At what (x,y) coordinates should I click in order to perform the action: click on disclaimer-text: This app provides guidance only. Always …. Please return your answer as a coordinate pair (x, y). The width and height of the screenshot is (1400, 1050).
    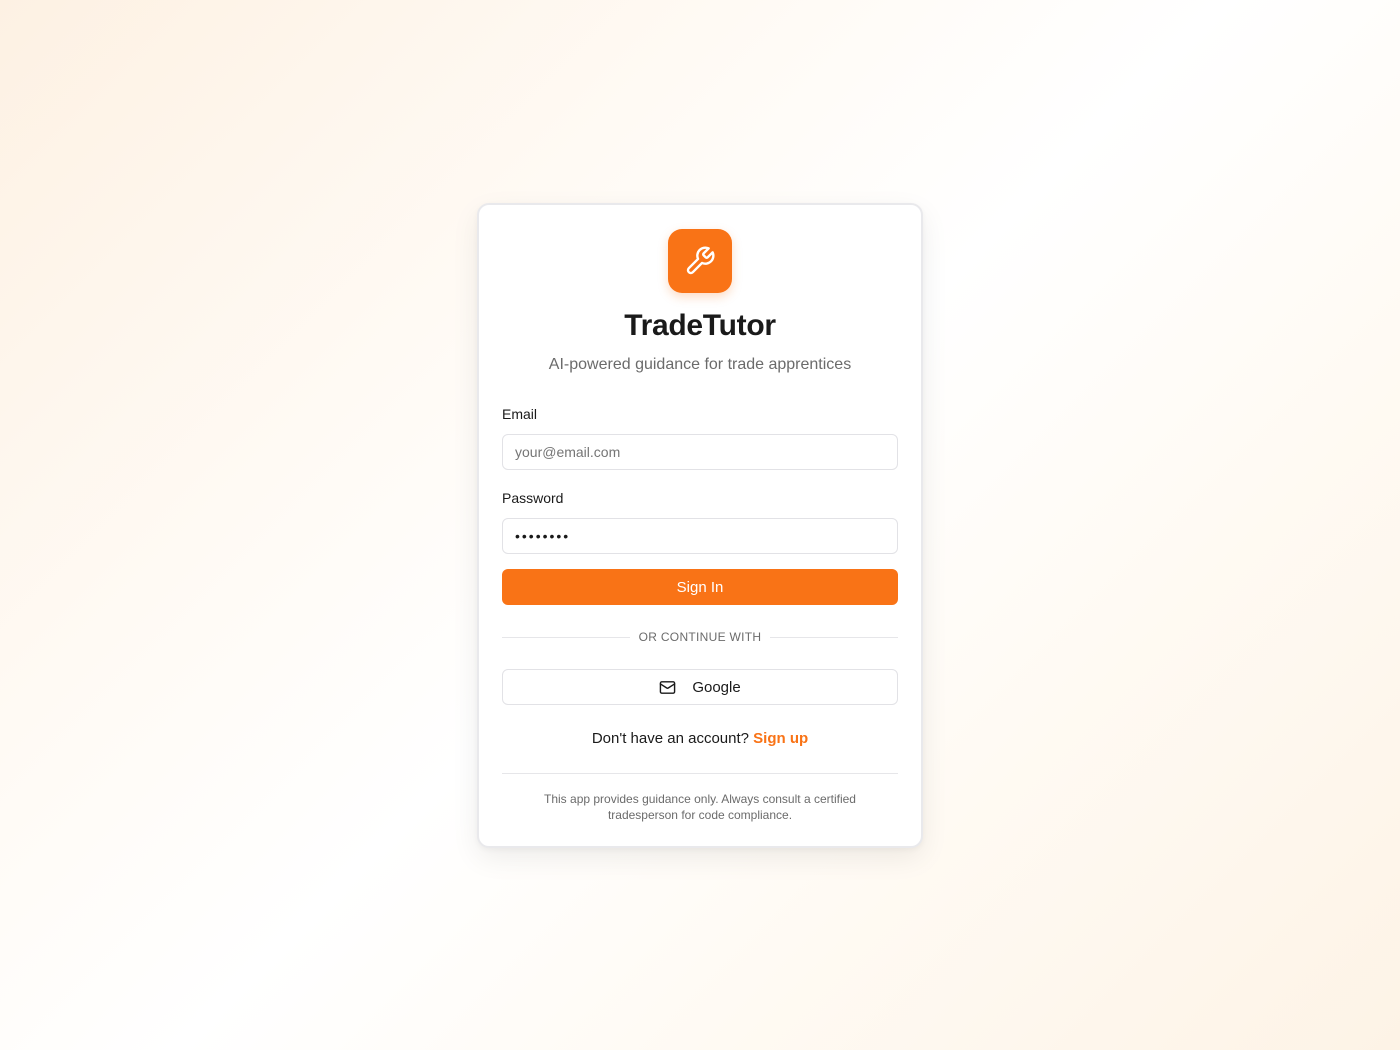
    Looking at the image, I should click on (700, 807).